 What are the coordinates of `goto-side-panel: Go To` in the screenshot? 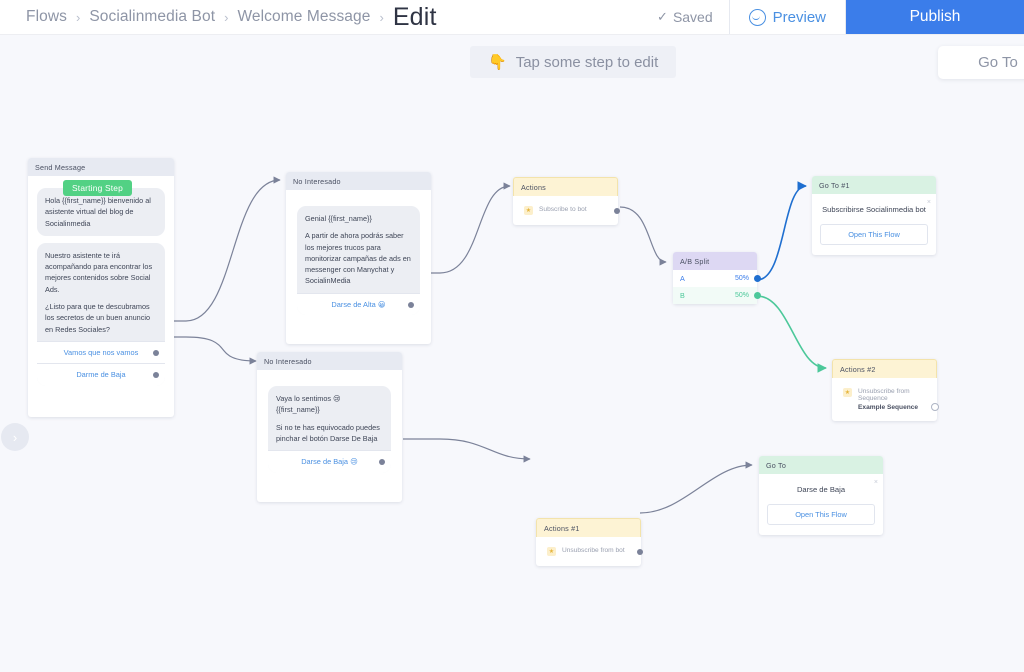 It's located at (981, 62).